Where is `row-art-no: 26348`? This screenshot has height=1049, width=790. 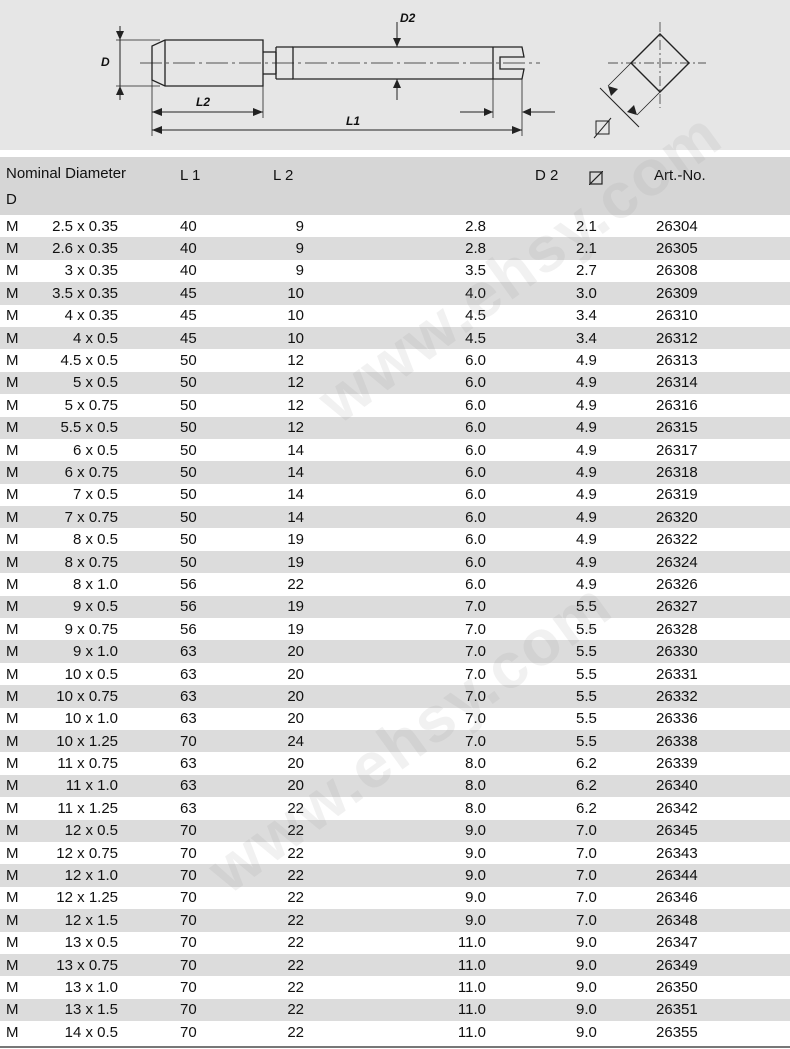 row-art-no: 26348 is located at coordinates (677, 920).